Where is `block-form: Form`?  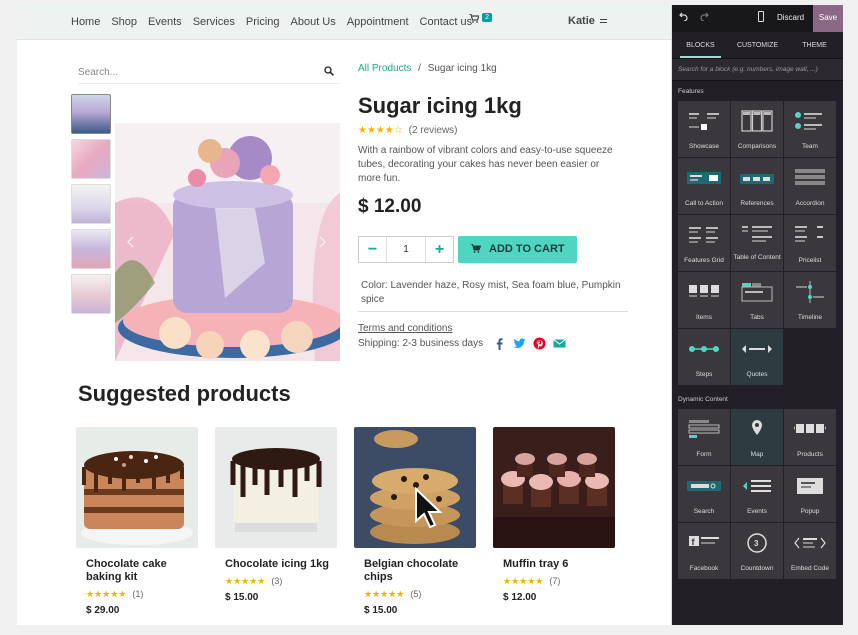 block-form: Form is located at coordinates (704, 437).